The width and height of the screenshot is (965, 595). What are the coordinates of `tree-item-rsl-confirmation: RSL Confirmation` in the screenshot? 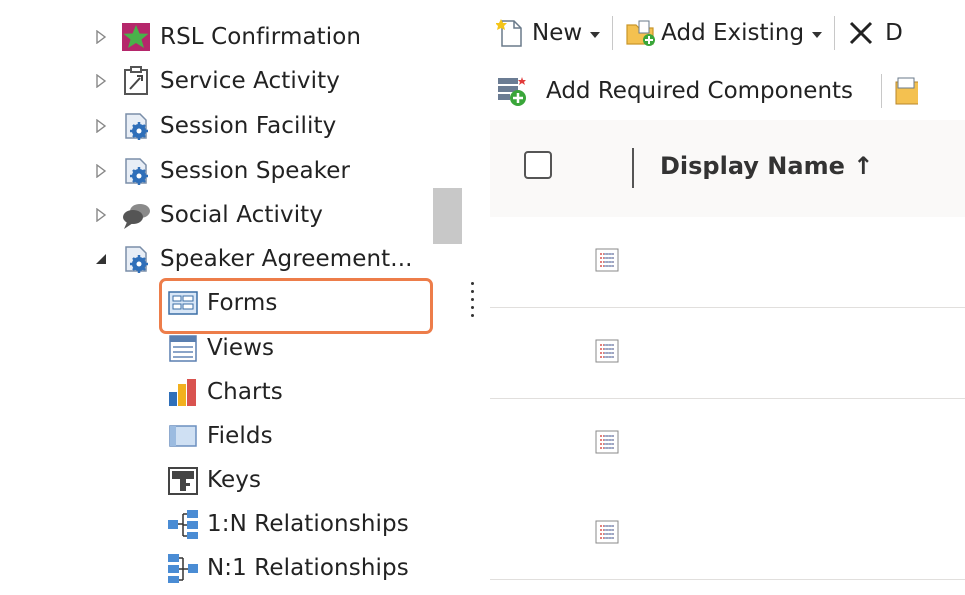 It's located at (226, 37).